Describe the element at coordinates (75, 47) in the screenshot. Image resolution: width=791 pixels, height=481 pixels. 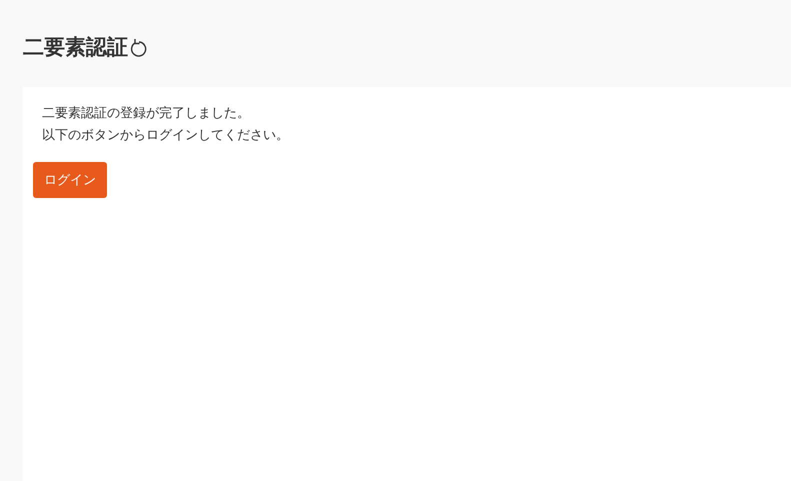
I see `page-title: 二要素認証` at that location.